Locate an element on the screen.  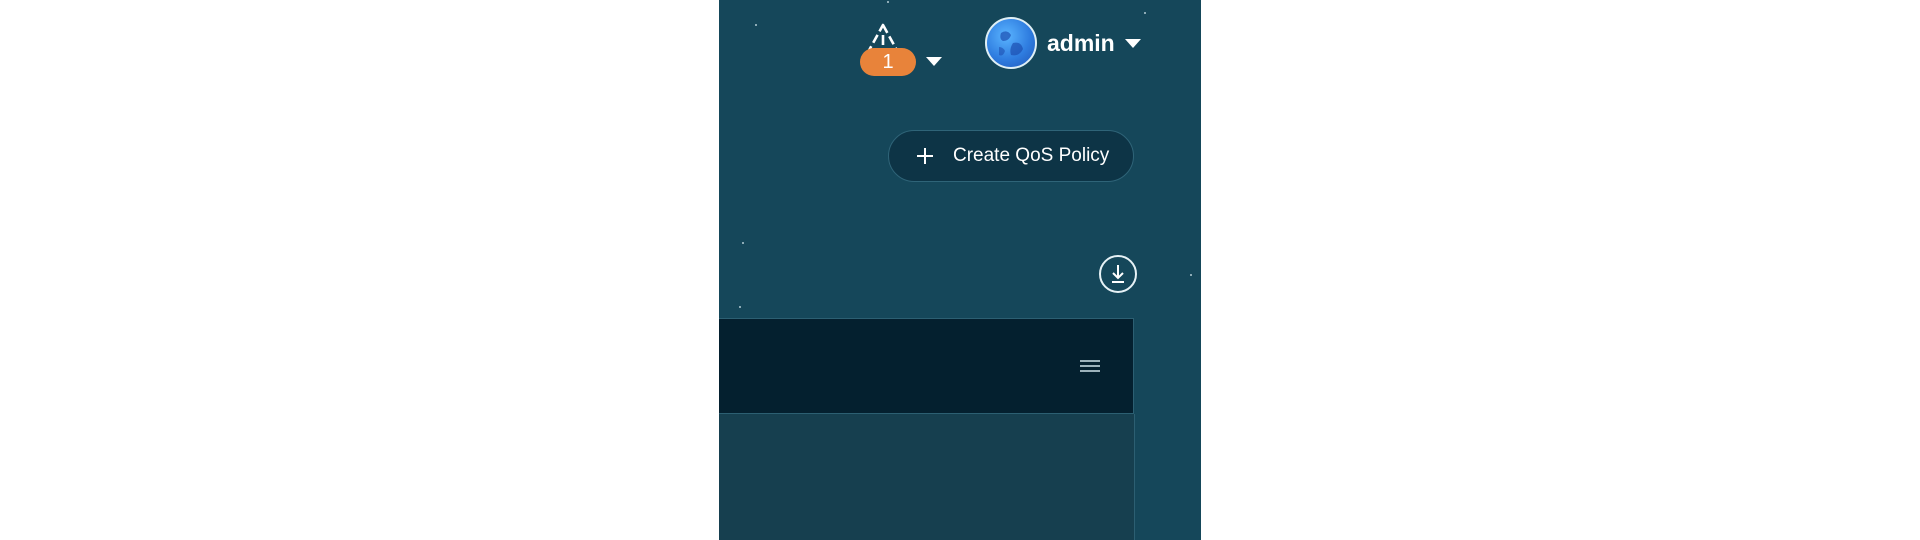
user-avatar-icon is located at coordinates (1011, 43).